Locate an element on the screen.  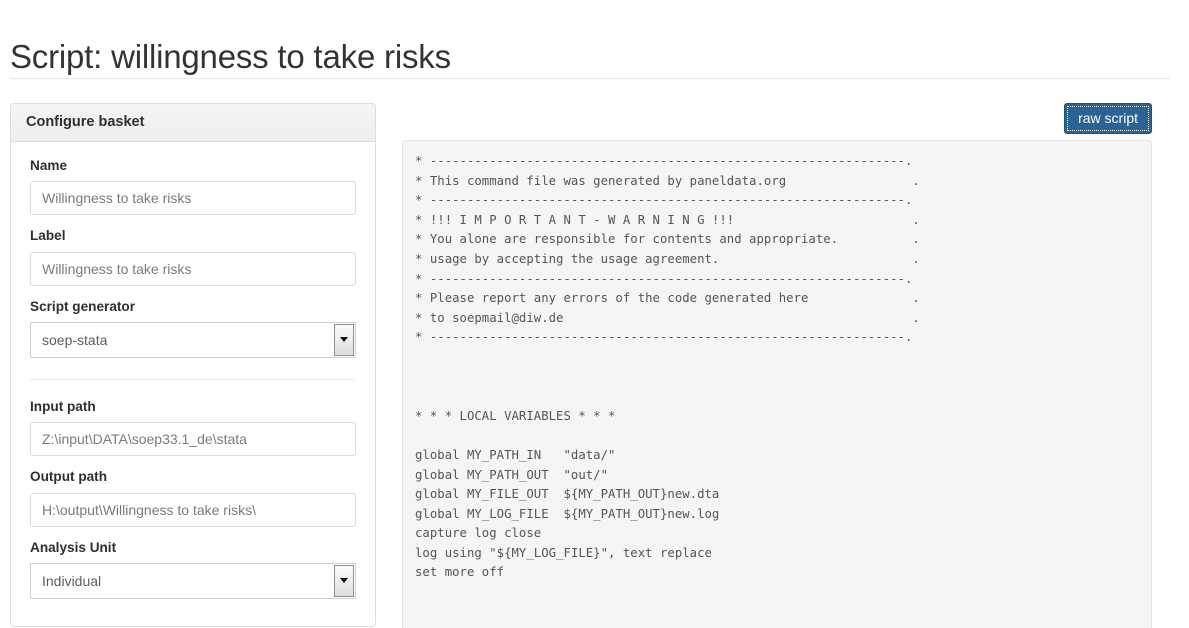
form-group-input-path: Input path is located at coordinates (193, 427).